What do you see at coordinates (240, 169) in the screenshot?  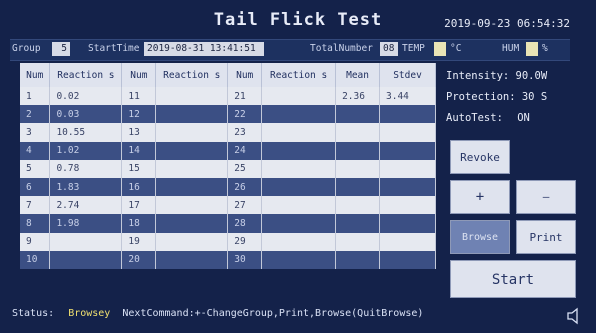 I see `cell-num-text: 25` at bounding box center [240, 169].